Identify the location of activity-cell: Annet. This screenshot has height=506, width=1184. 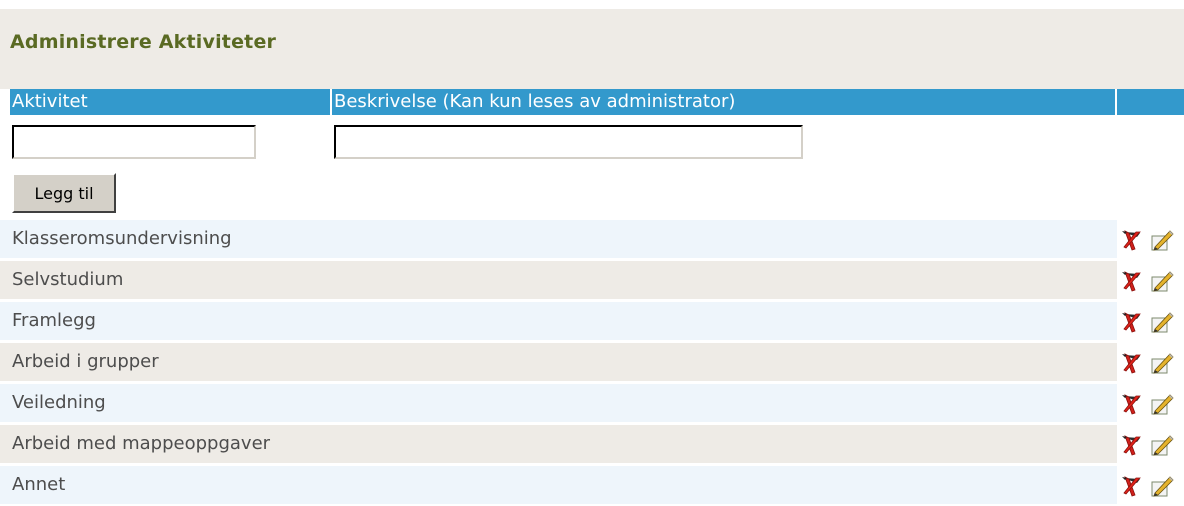
(170, 485).